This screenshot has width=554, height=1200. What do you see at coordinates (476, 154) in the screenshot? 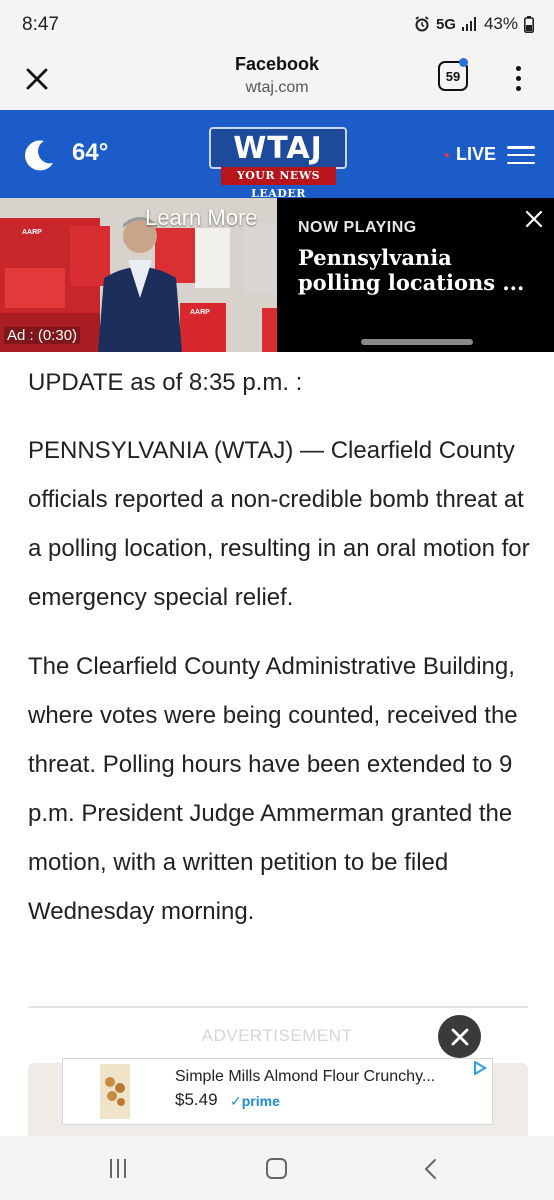
I see `live-button: LIVE` at bounding box center [476, 154].